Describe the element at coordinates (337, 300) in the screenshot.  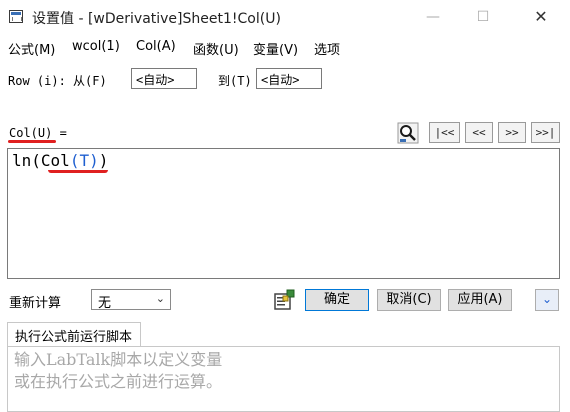
I see `ok-button: 确定` at that location.